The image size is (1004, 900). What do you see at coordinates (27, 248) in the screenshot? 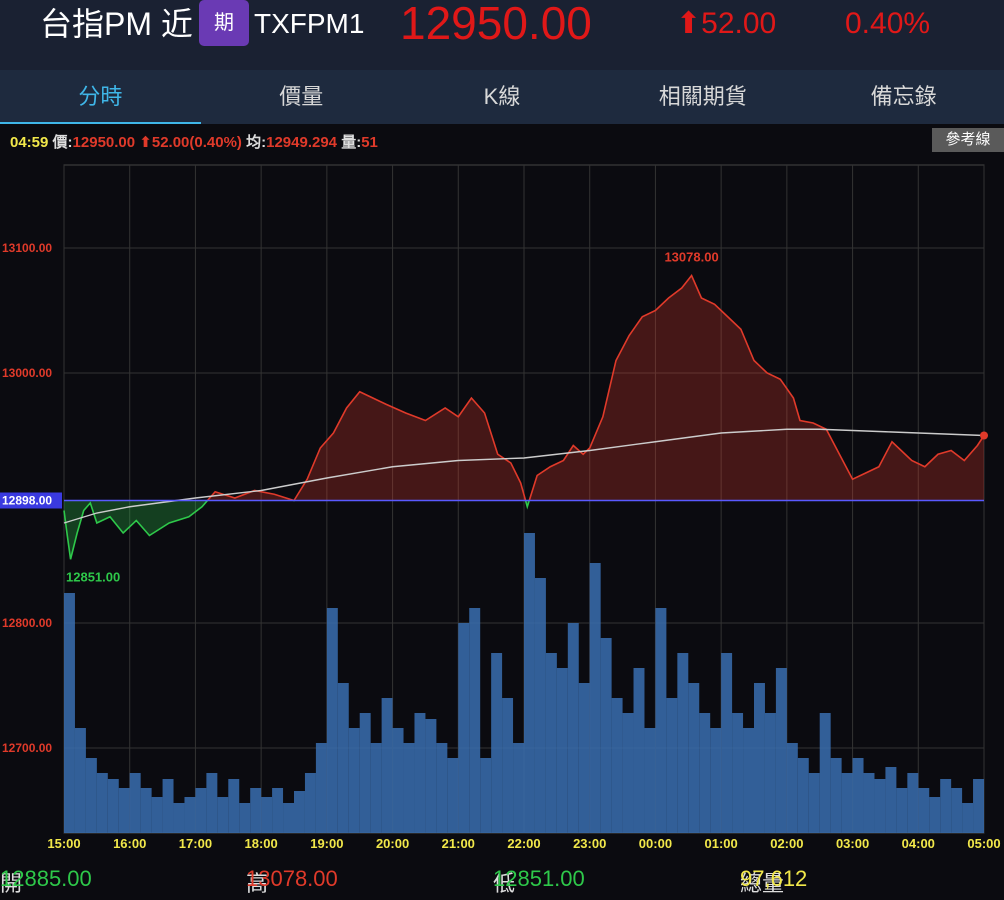
I see `y-tick-label: 13100.00` at bounding box center [27, 248].